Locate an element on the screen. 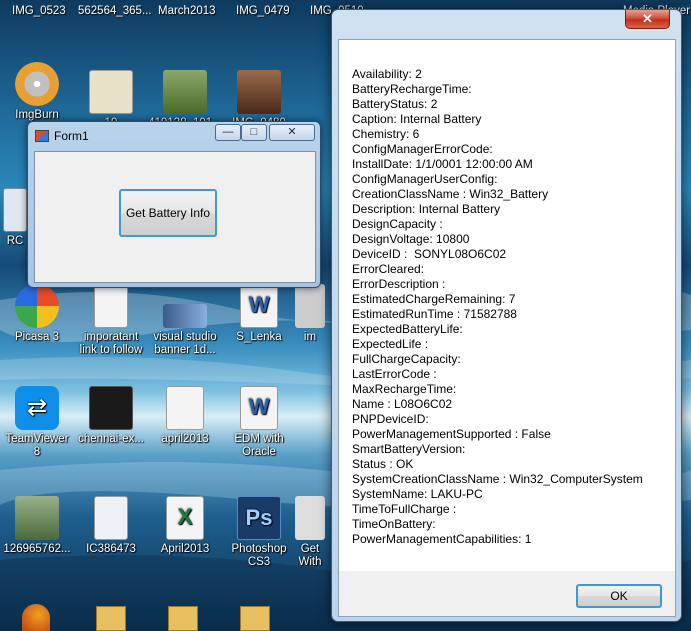 The height and width of the screenshot is (631, 691). desktop-icon-im: im is located at coordinates (310, 314).